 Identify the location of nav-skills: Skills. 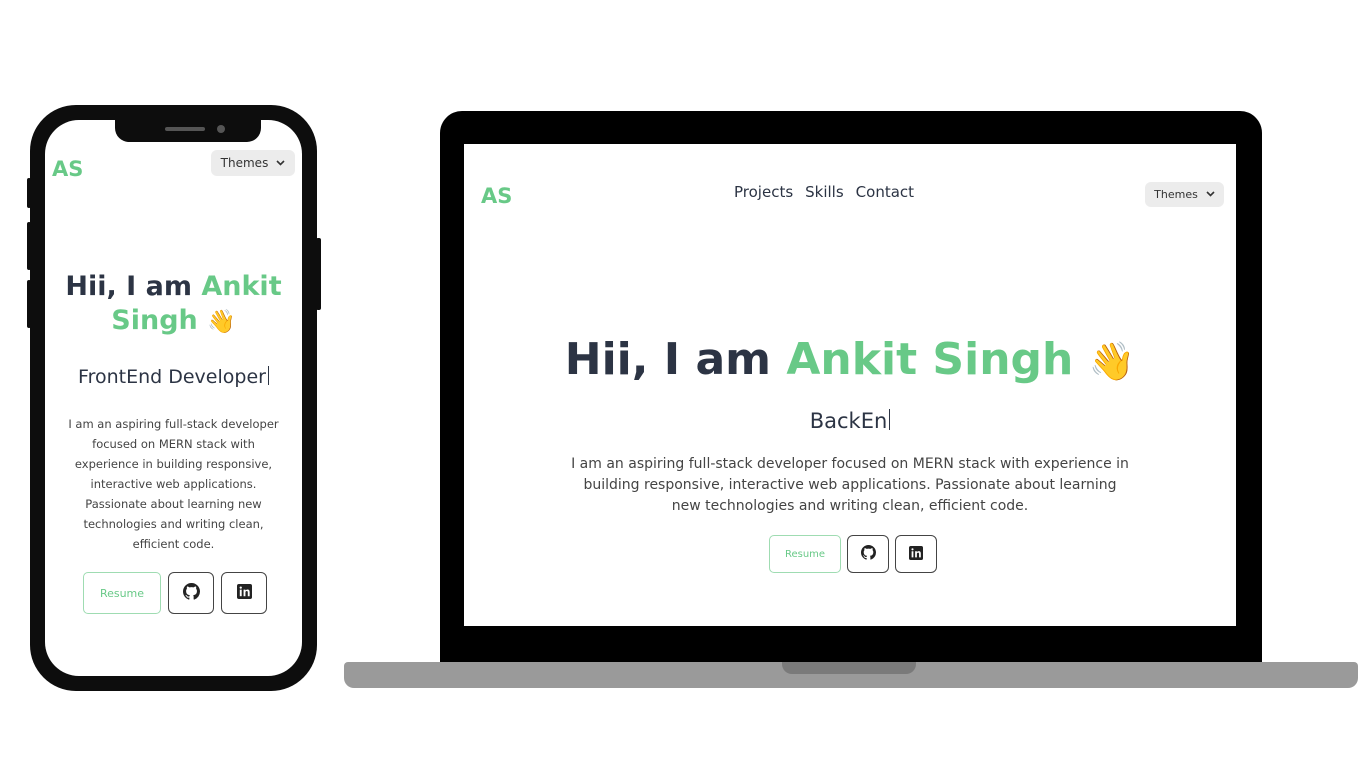
(824, 192).